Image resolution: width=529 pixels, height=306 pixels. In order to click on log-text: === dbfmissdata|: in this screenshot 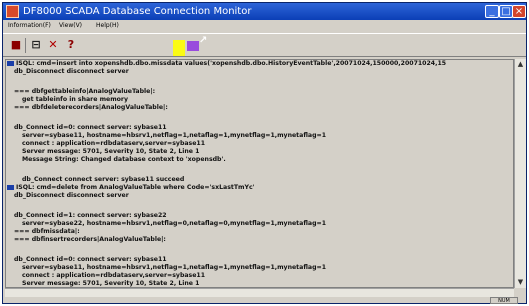, I will do `click(47, 231)`.